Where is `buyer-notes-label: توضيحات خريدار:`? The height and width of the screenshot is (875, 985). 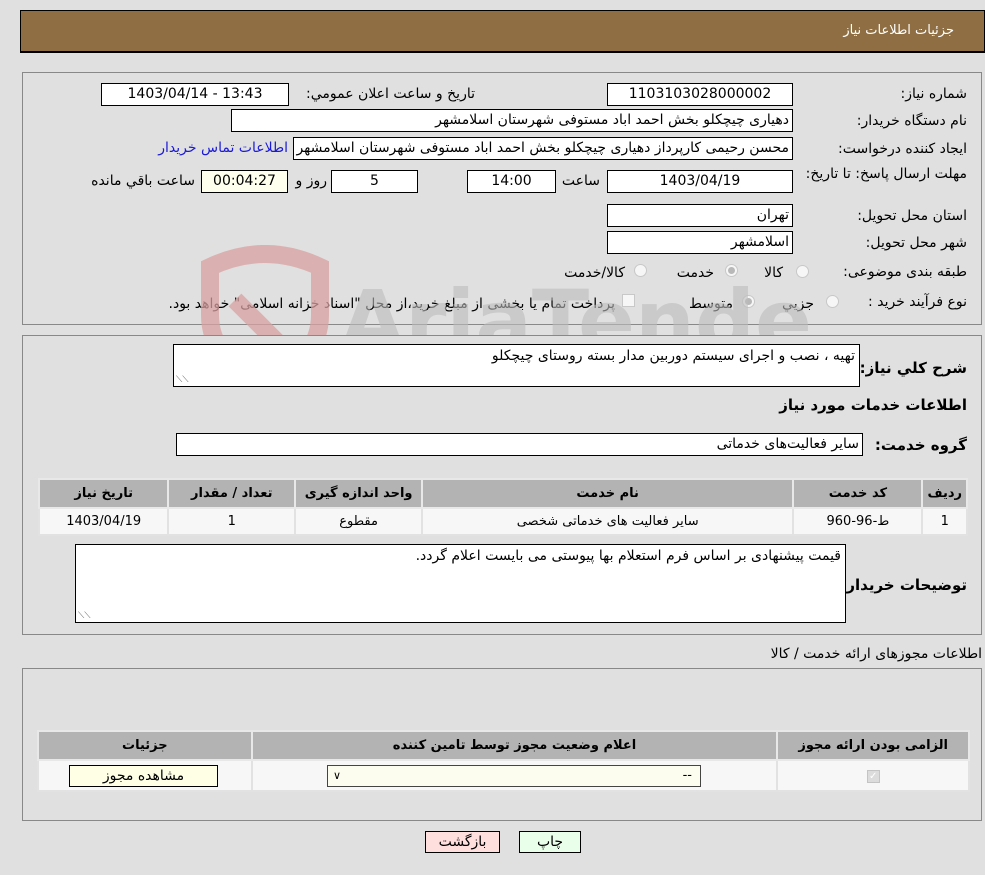 buyer-notes-label: توضيحات خريدار: is located at coordinates (903, 585).